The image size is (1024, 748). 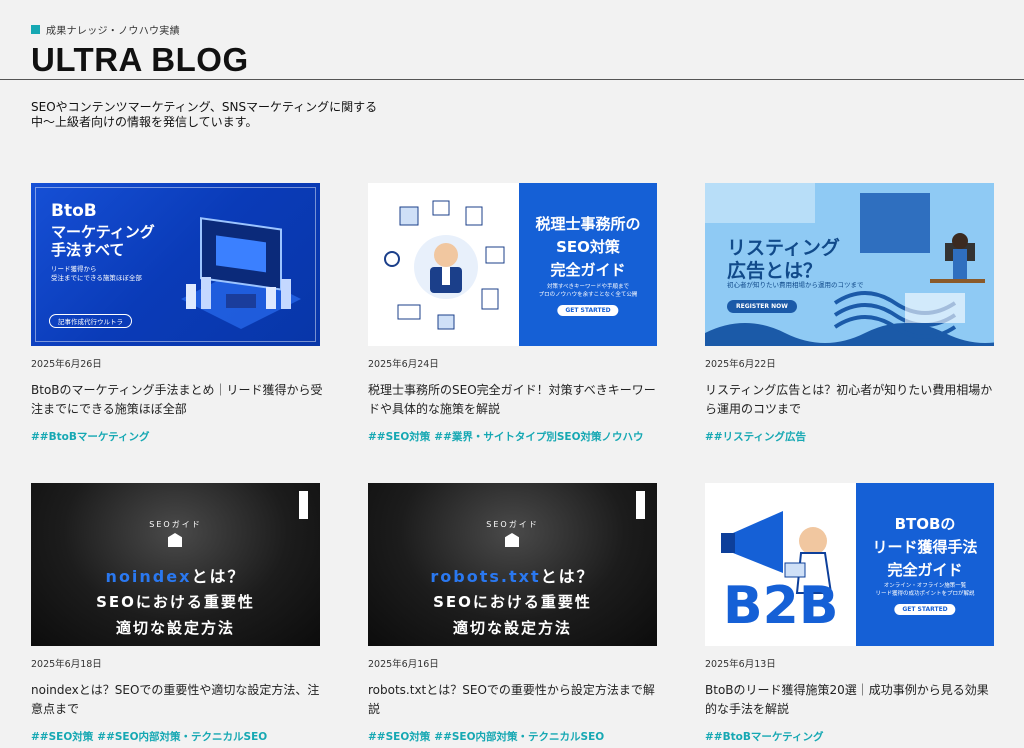 What do you see at coordinates (925, 586) in the screenshot?
I see `thumb-sub-1: オンライン・オフライン施策一覧` at bounding box center [925, 586].